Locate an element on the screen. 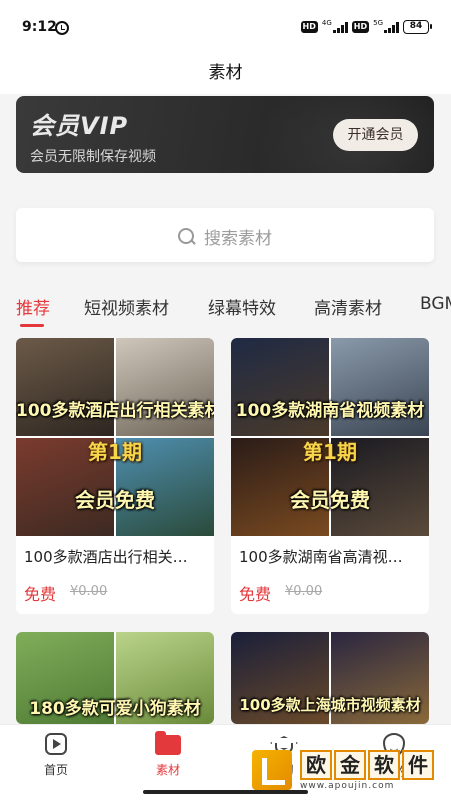  status-indicators: HD 4G HD 5G 84 is located at coordinates (366, 26).